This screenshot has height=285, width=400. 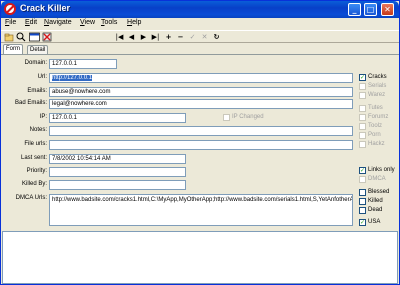 What do you see at coordinates (130, 22) in the screenshot?
I see `menu-accelerator: H` at bounding box center [130, 22].